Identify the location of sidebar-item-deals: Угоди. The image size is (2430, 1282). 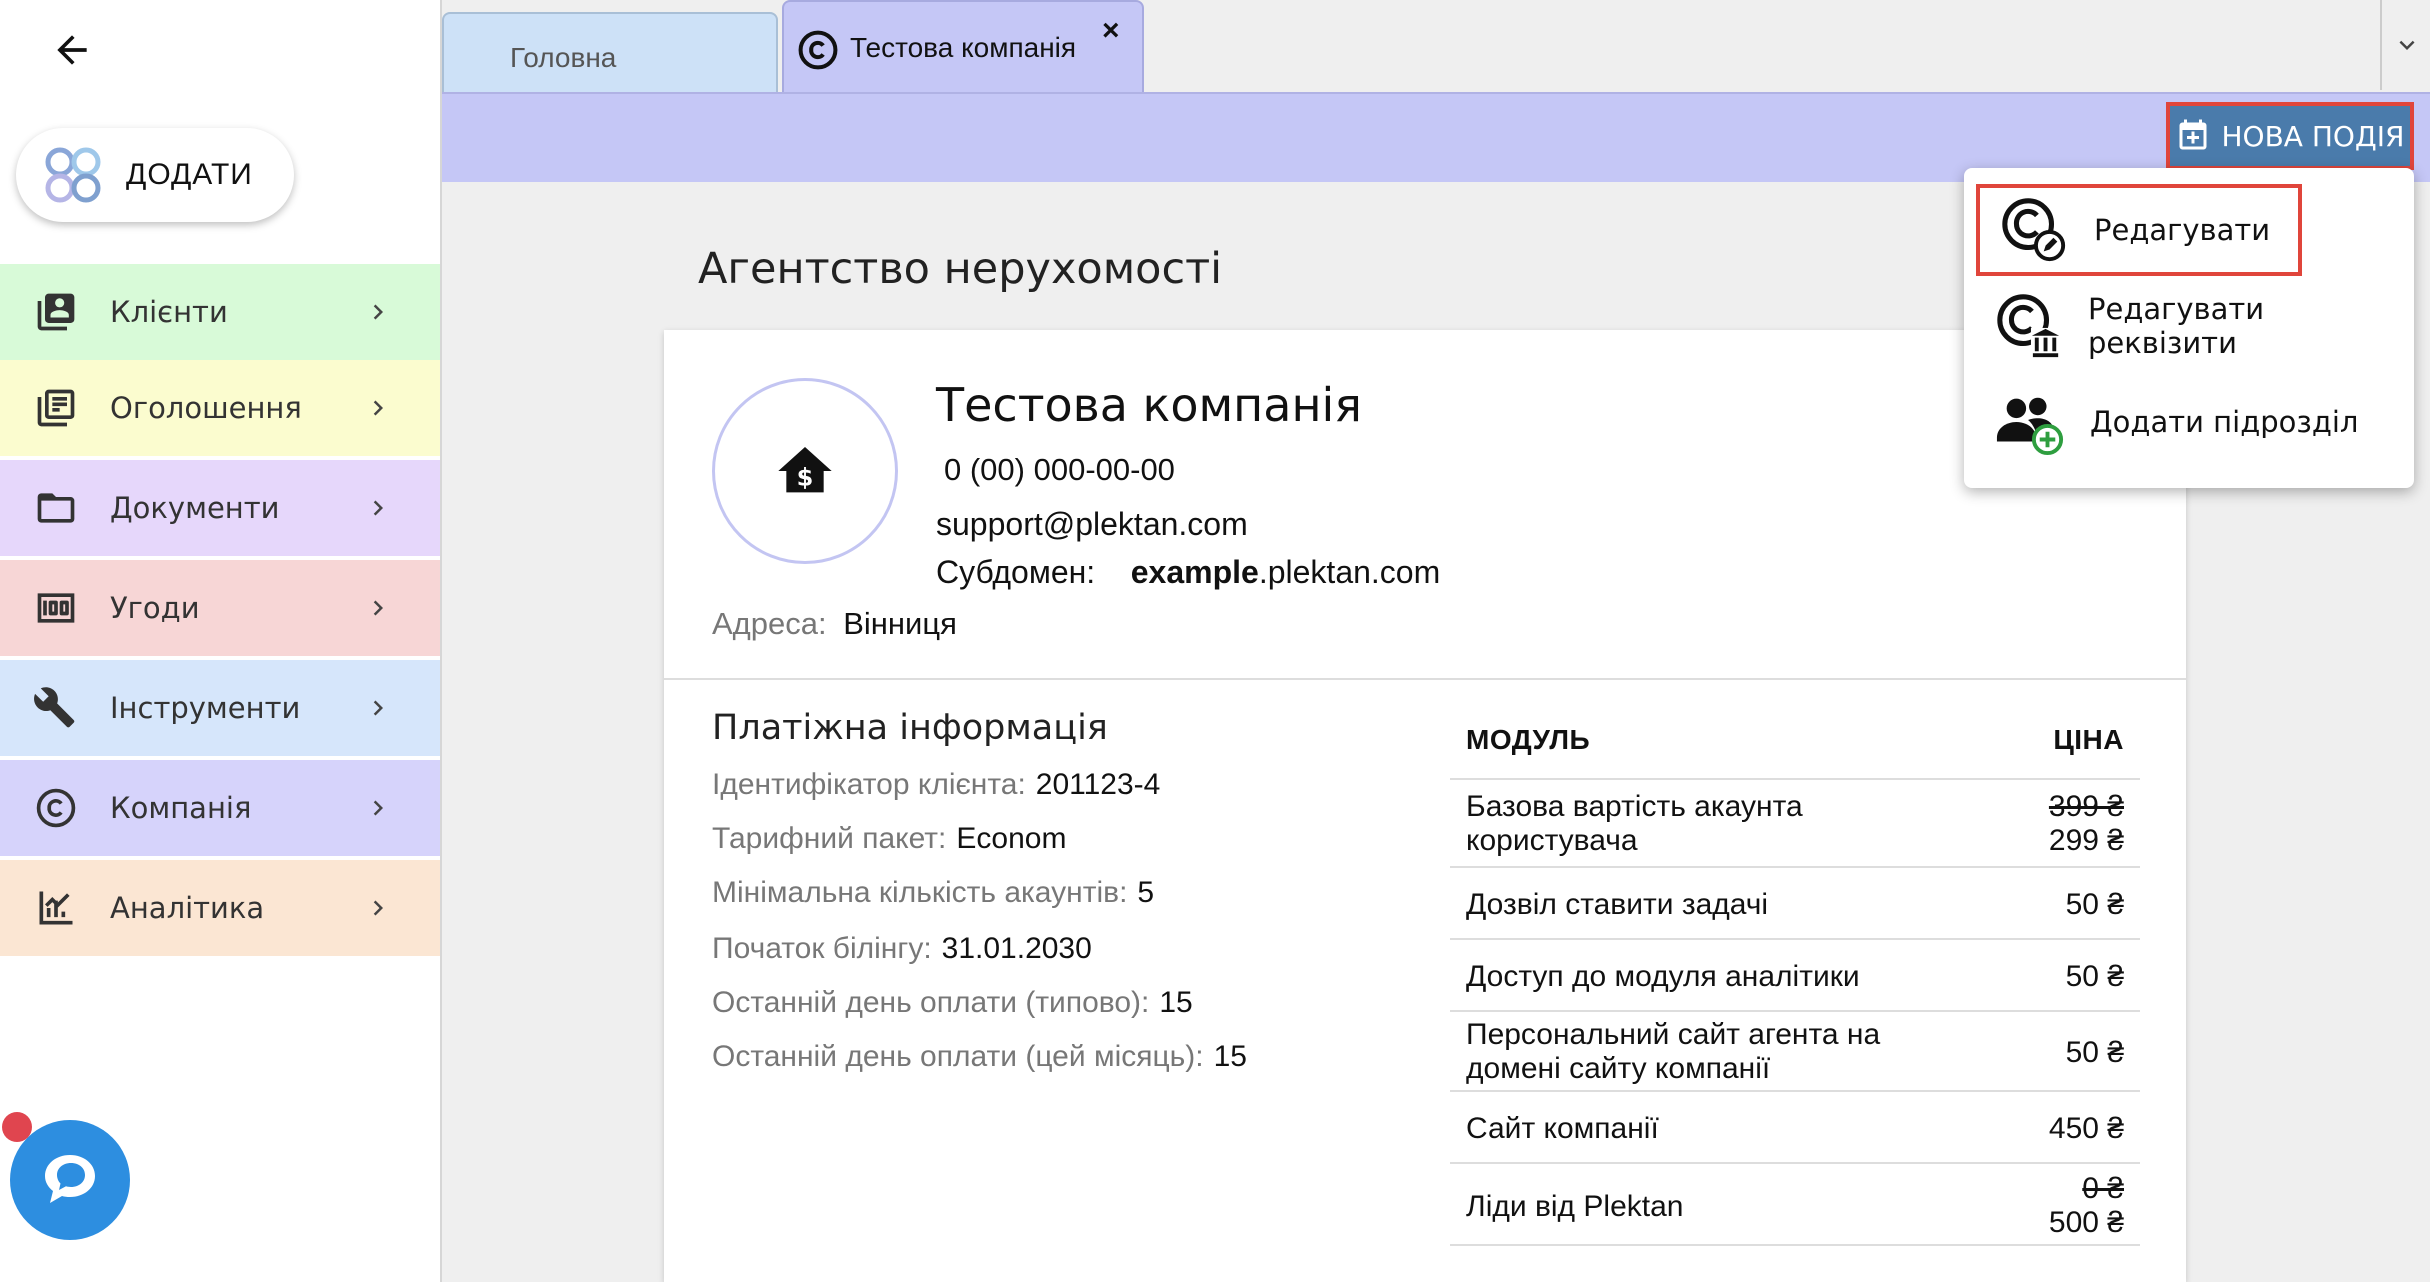
(220, 608).